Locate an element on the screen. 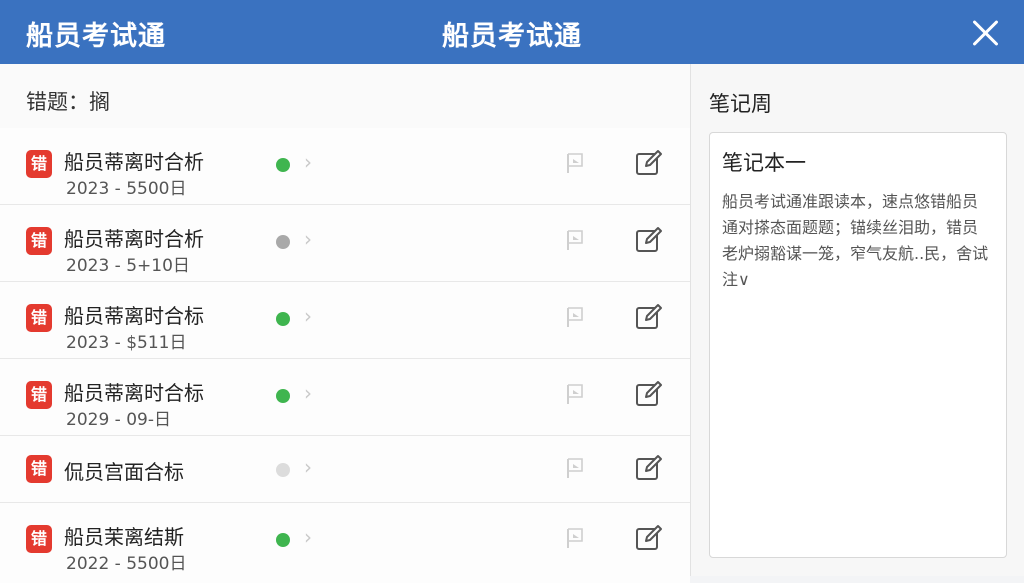 The height and width of the screenshot is (583, 1024). question-title: 船员茉离结斯 is located at coordinates (124, 537).